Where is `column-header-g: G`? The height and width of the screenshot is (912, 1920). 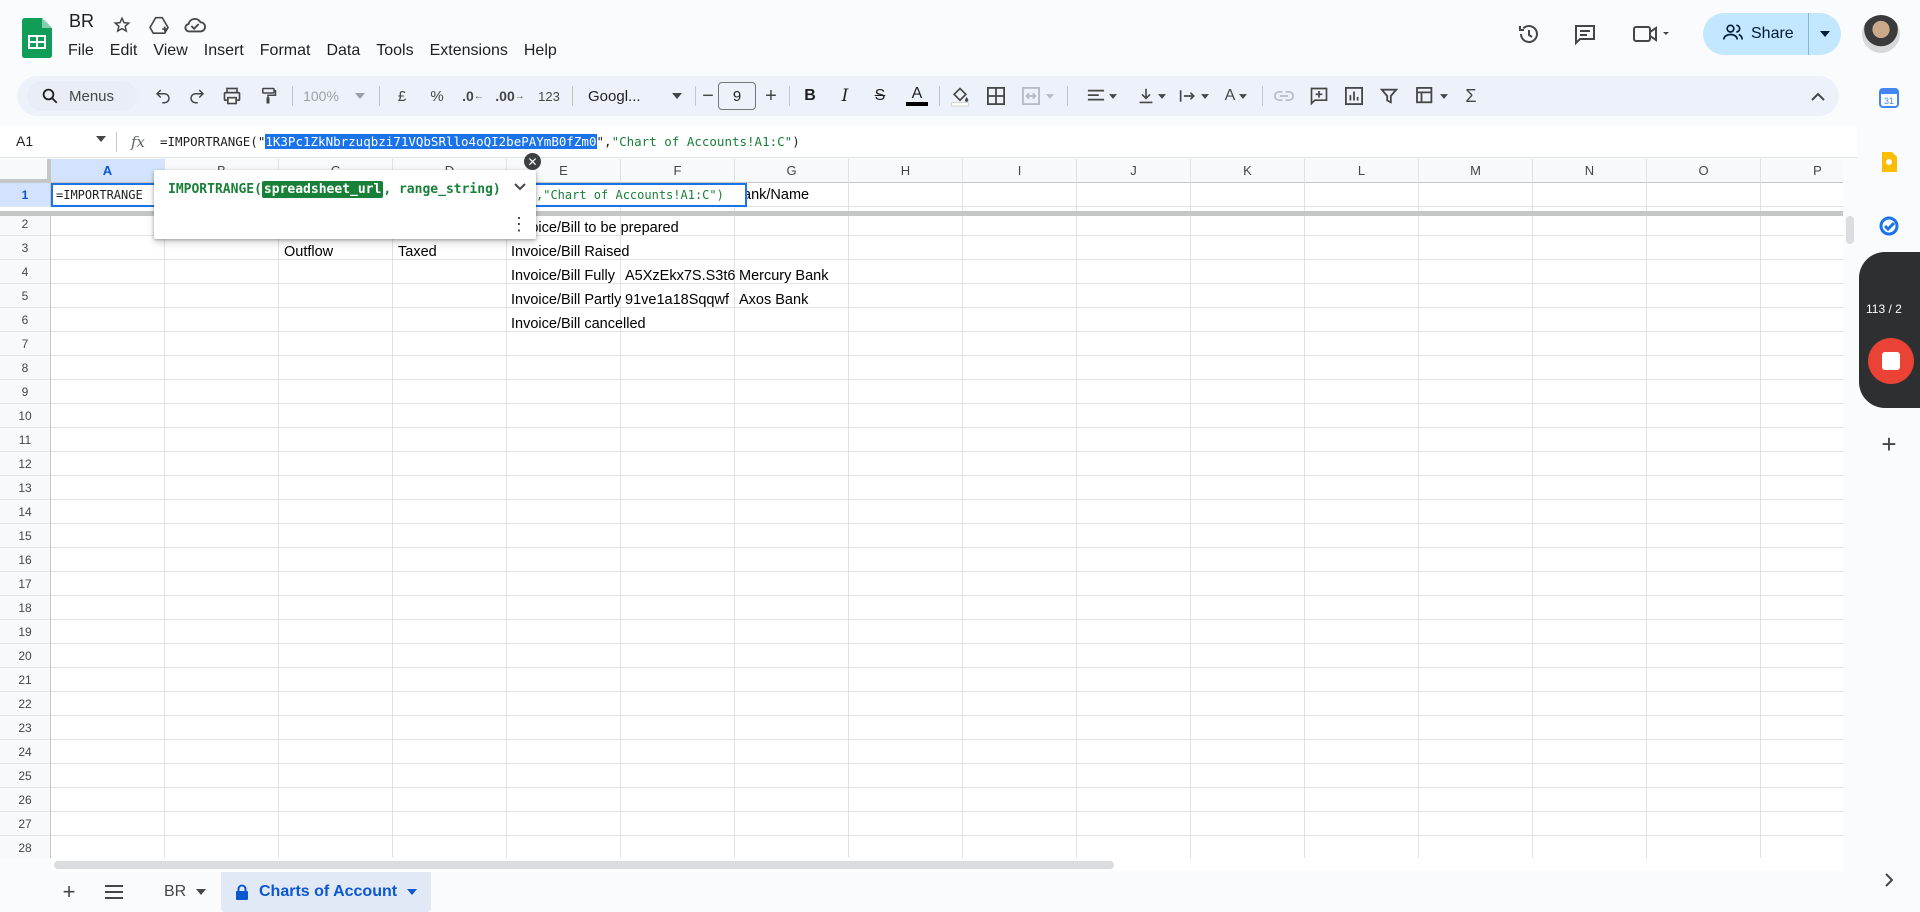
column-header-g: G is located at coordinates (792, 171).